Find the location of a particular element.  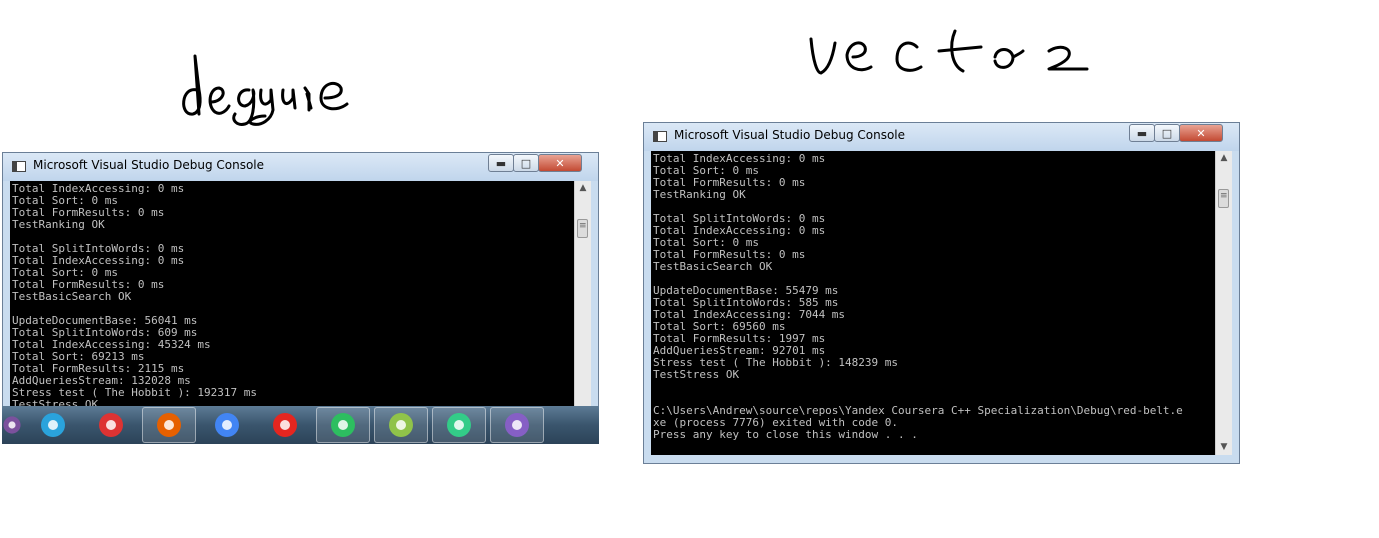

handwritten-label-vector: vector is located at coordinates (949, 52).